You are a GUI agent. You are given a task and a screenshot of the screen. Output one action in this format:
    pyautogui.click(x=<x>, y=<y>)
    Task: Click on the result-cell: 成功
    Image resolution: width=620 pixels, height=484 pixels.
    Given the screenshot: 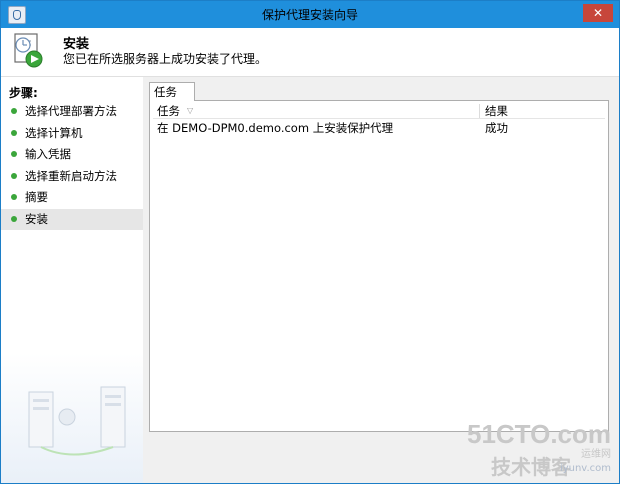 What is the action you would take?
    pyautogui.click(x=496, y=128)
    